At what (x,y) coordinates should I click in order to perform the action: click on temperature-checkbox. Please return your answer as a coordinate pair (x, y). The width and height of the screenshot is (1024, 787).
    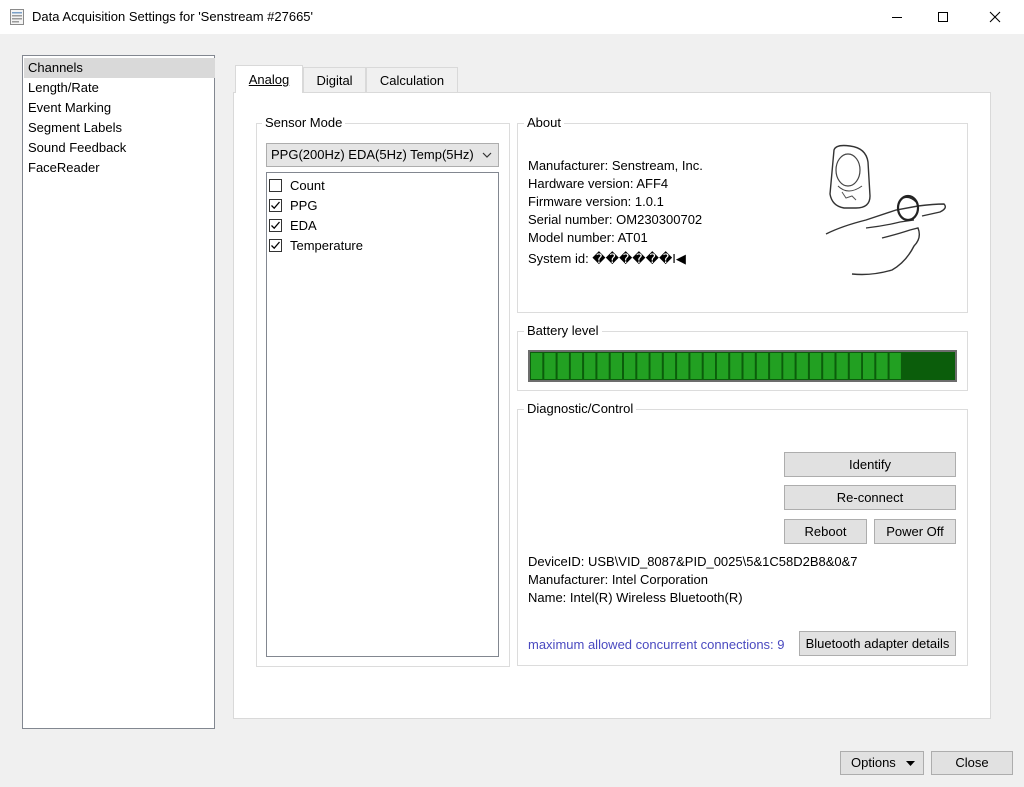
    Looking at the image, I should click on (275, 245).